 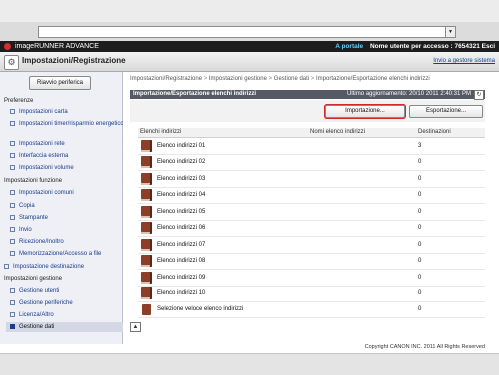 I want to click on scroll-top-icon: ▲, so click(x=135, y=327).